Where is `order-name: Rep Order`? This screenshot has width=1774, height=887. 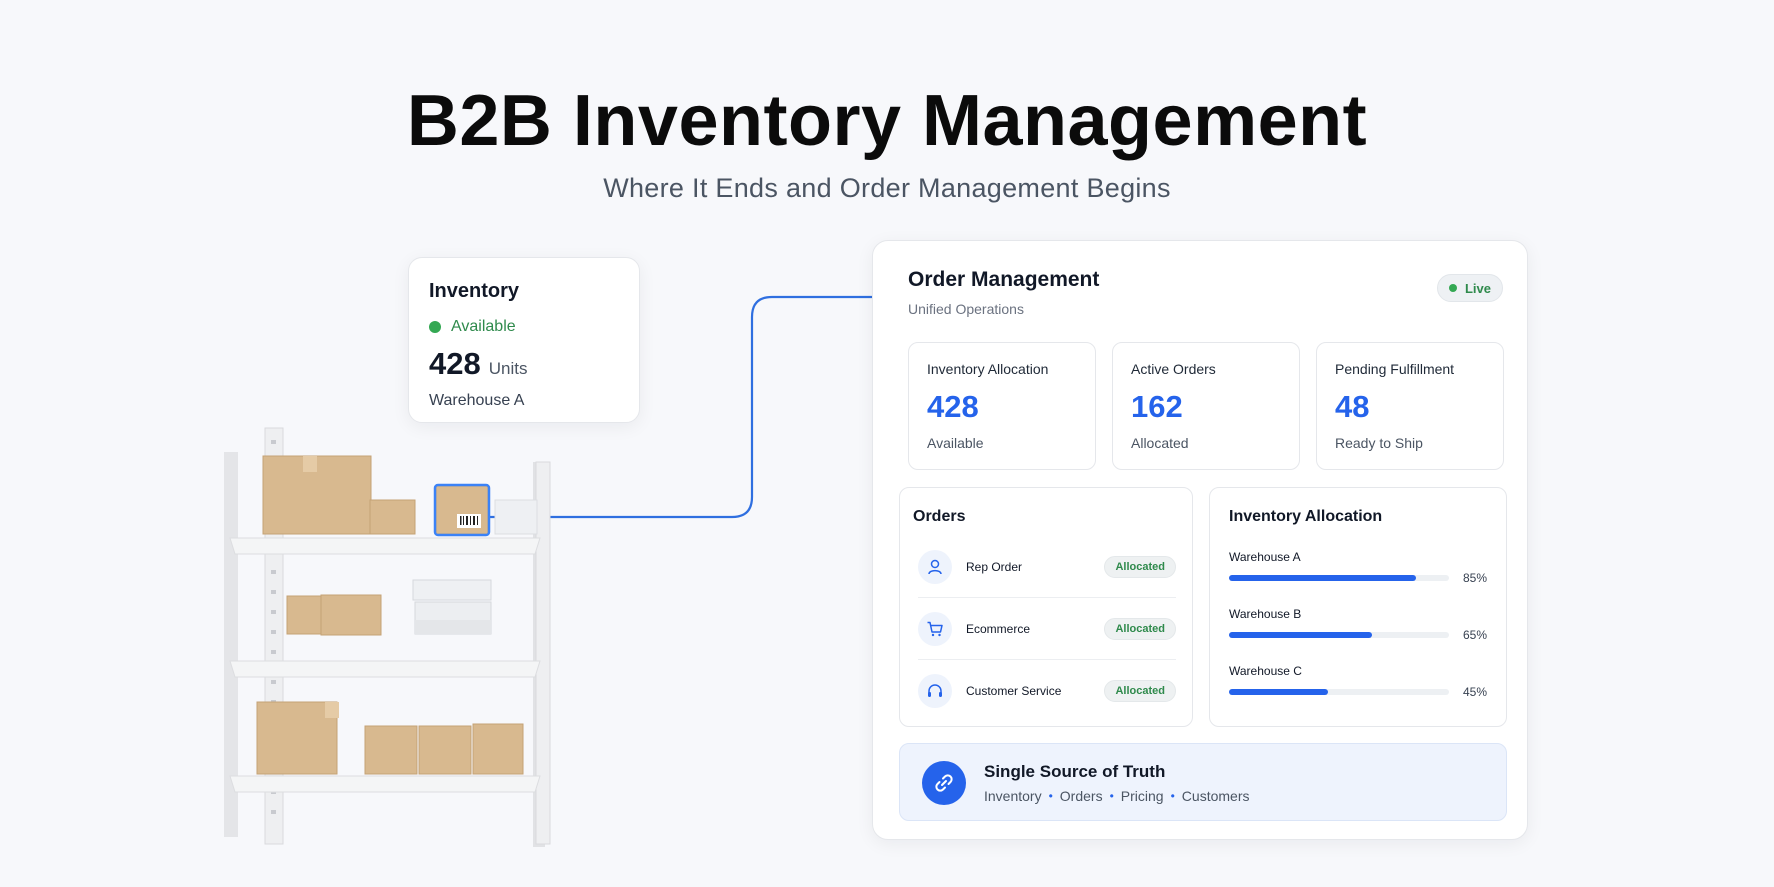 order-name: Rep Order is located at coordinates (994, 566).